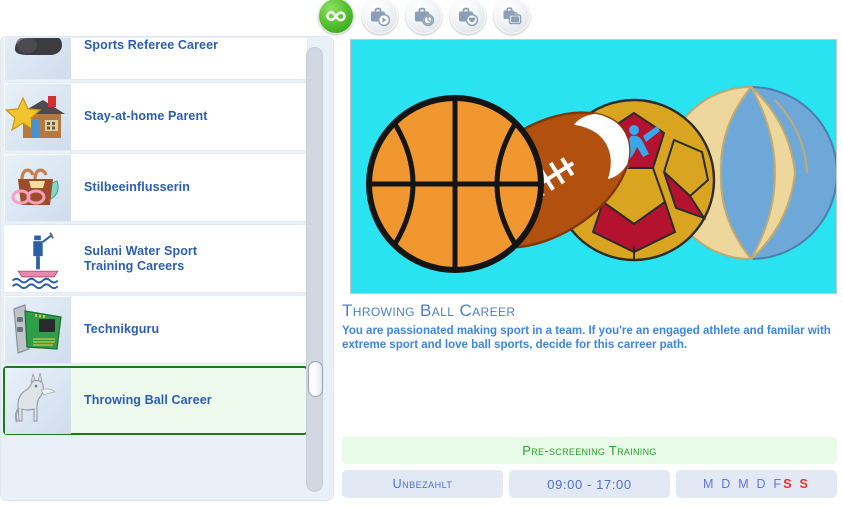 The height and width of the screenshot is (506, 843). I want to click on list-item-technikguru: Technikguru, so click(155, 329).